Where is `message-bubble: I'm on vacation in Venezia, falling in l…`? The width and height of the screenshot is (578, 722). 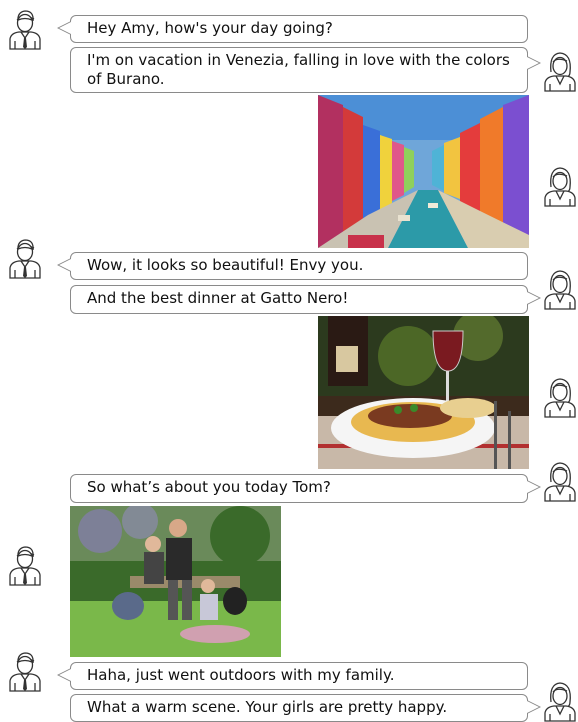 message-bubble: I'm on vacation in Venezia, falling in l… is located at coordinates (299, 70).